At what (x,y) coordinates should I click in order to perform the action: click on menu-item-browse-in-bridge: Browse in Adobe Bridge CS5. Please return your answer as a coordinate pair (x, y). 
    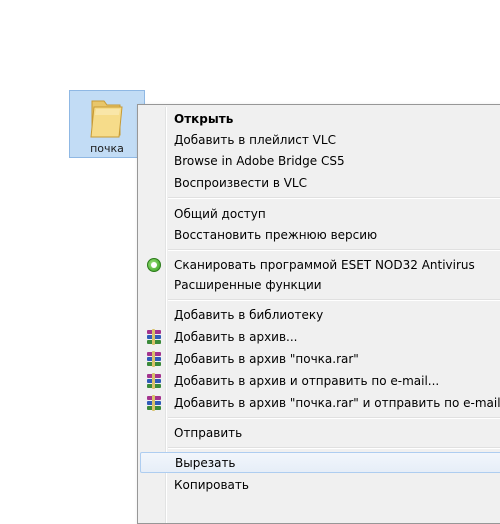
    Looking at the image, I should click on (320, 160).